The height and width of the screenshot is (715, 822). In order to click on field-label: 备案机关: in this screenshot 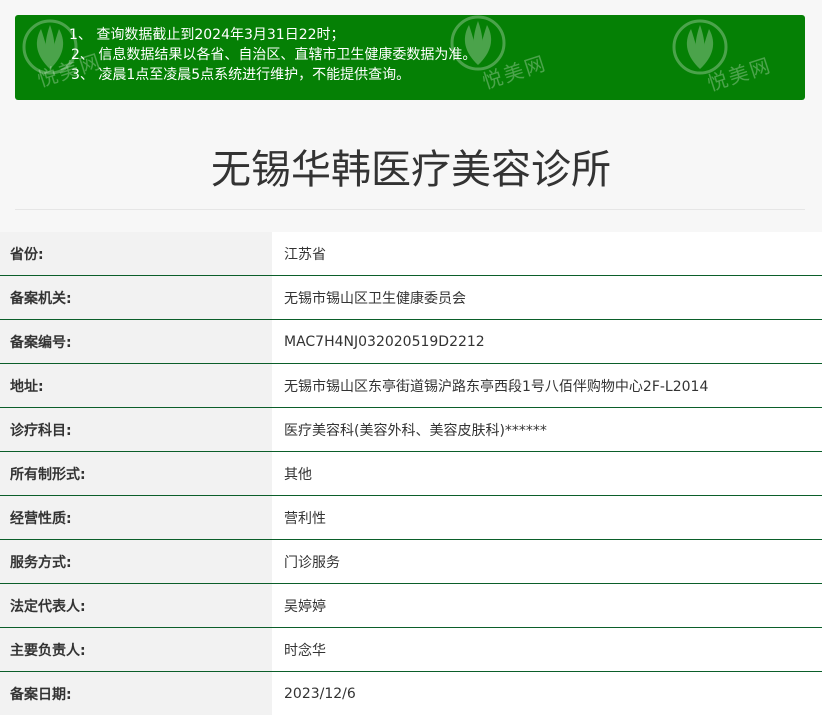, I will do `click(136, 297)`.